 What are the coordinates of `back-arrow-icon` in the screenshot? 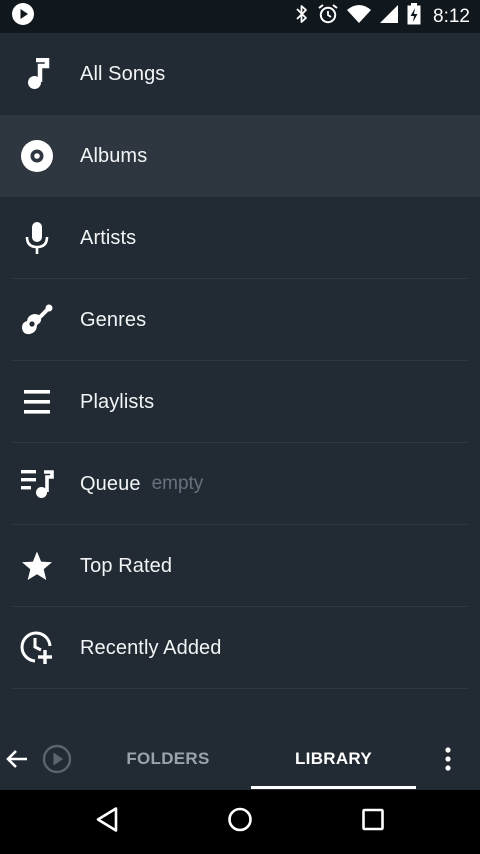 It's located at (17, 759).